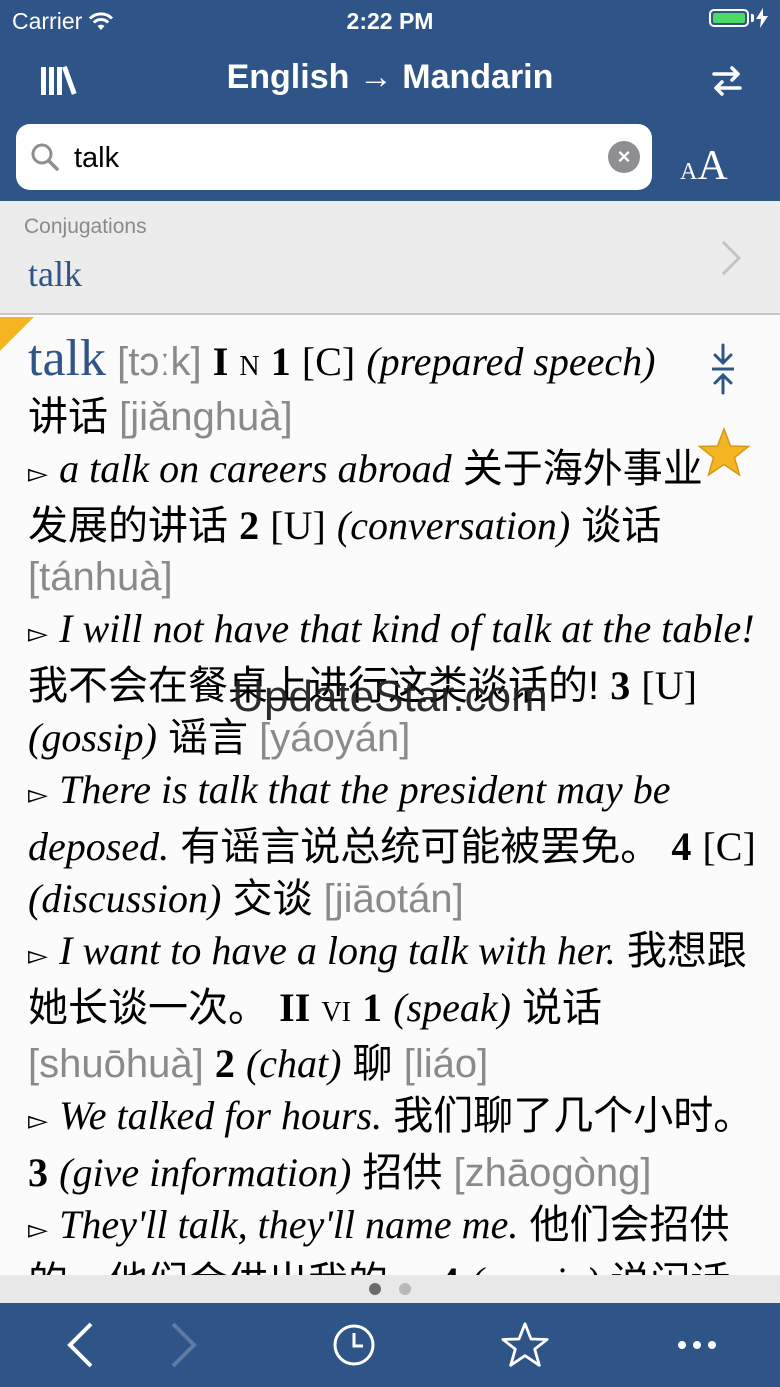 This screenshot has width=780, height=1387. Describe the element at coordinates (511, 361) in the screenshot. I see `sense-gloss: (prepared speech)` at that location.